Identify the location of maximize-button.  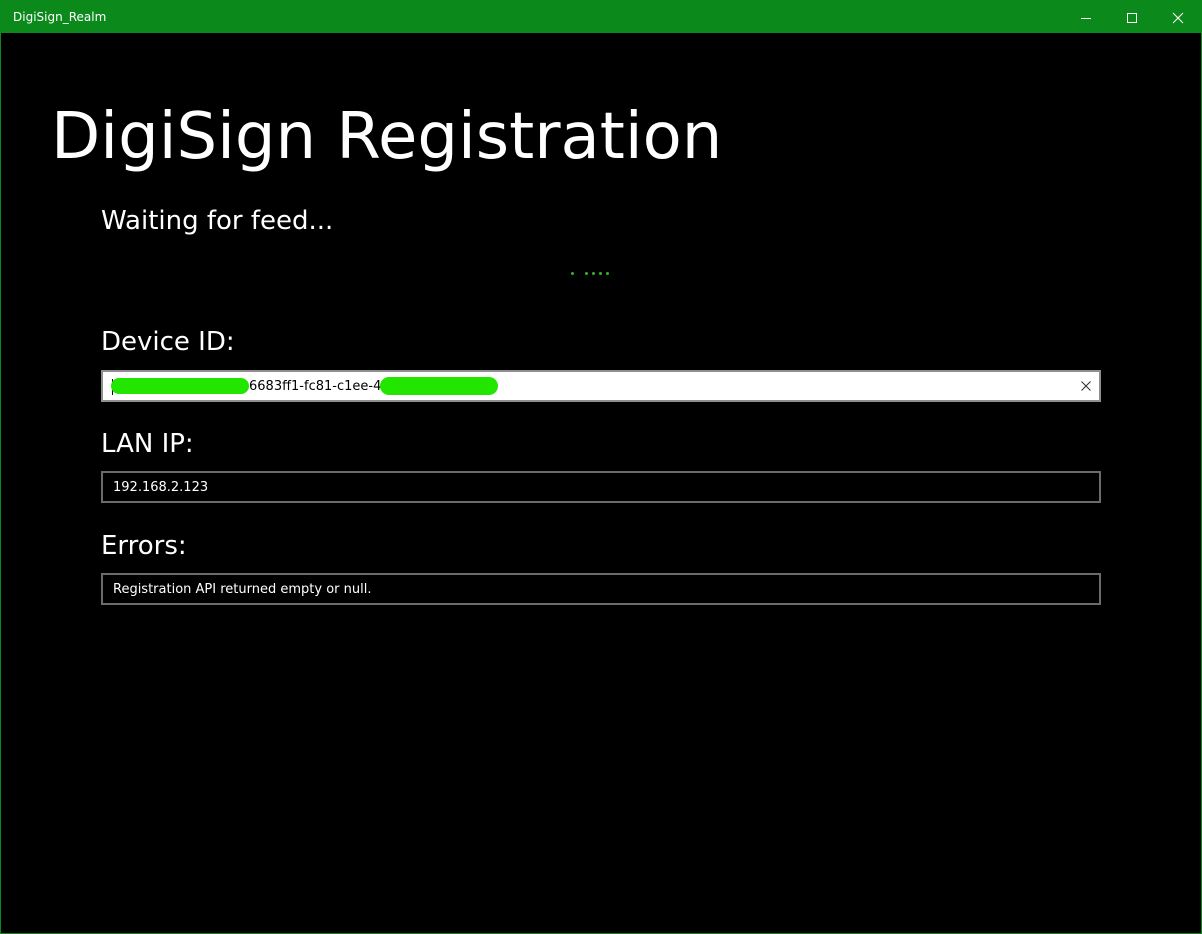
(1132, 17).